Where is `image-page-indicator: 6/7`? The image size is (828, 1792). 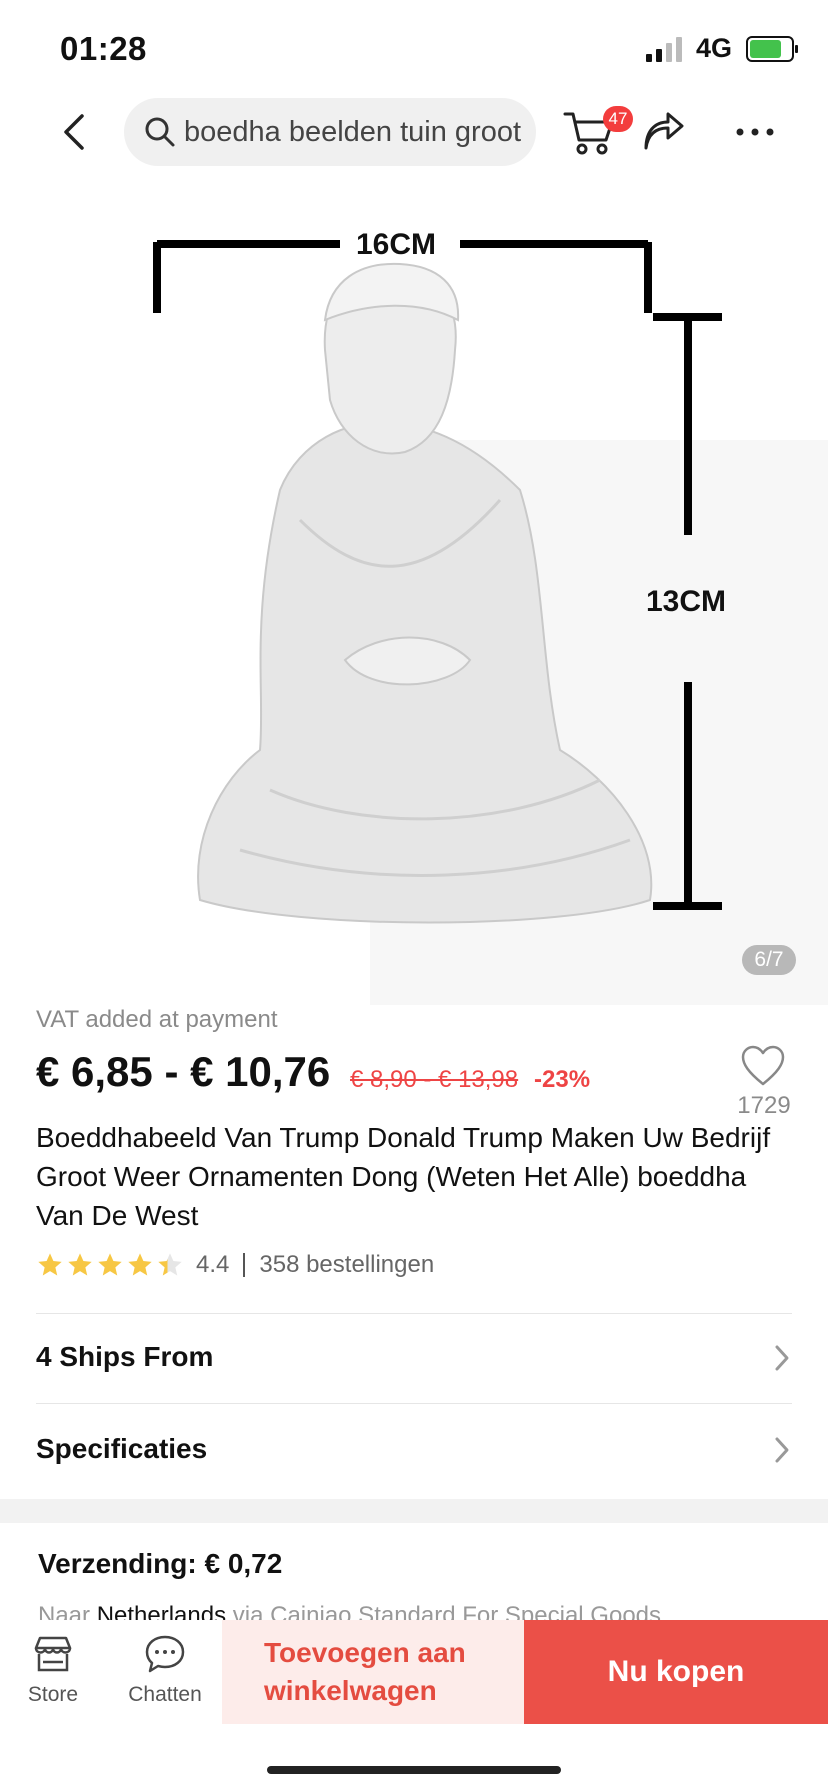
image-page-indicator: 6/7 is located at coordinates (769, 960).